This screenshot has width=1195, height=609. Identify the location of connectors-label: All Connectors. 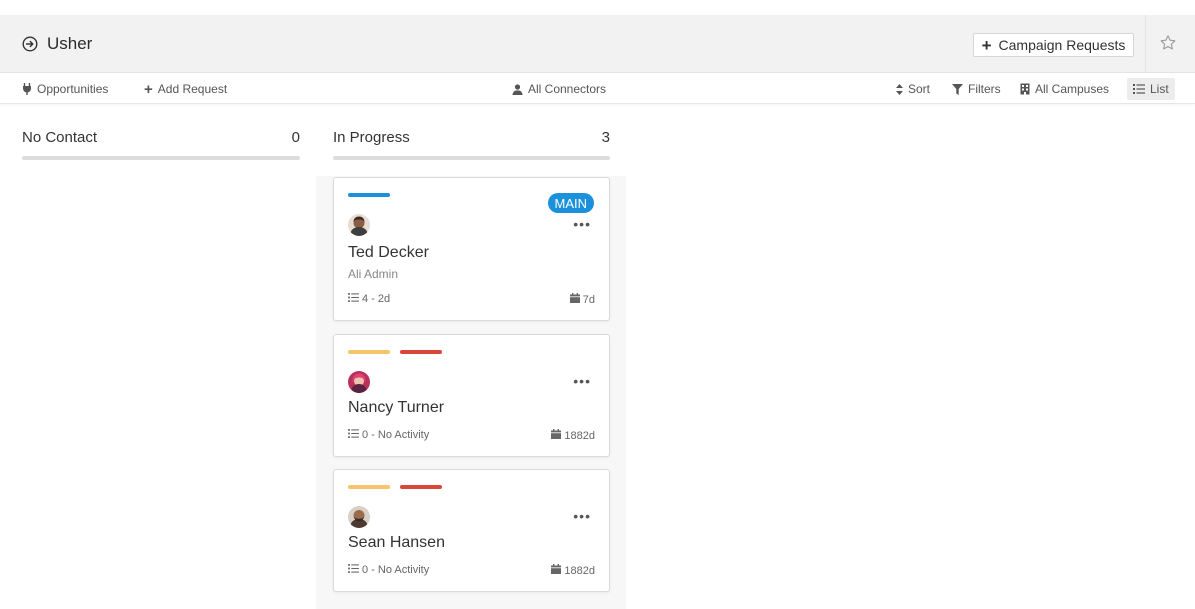
(567, 89).